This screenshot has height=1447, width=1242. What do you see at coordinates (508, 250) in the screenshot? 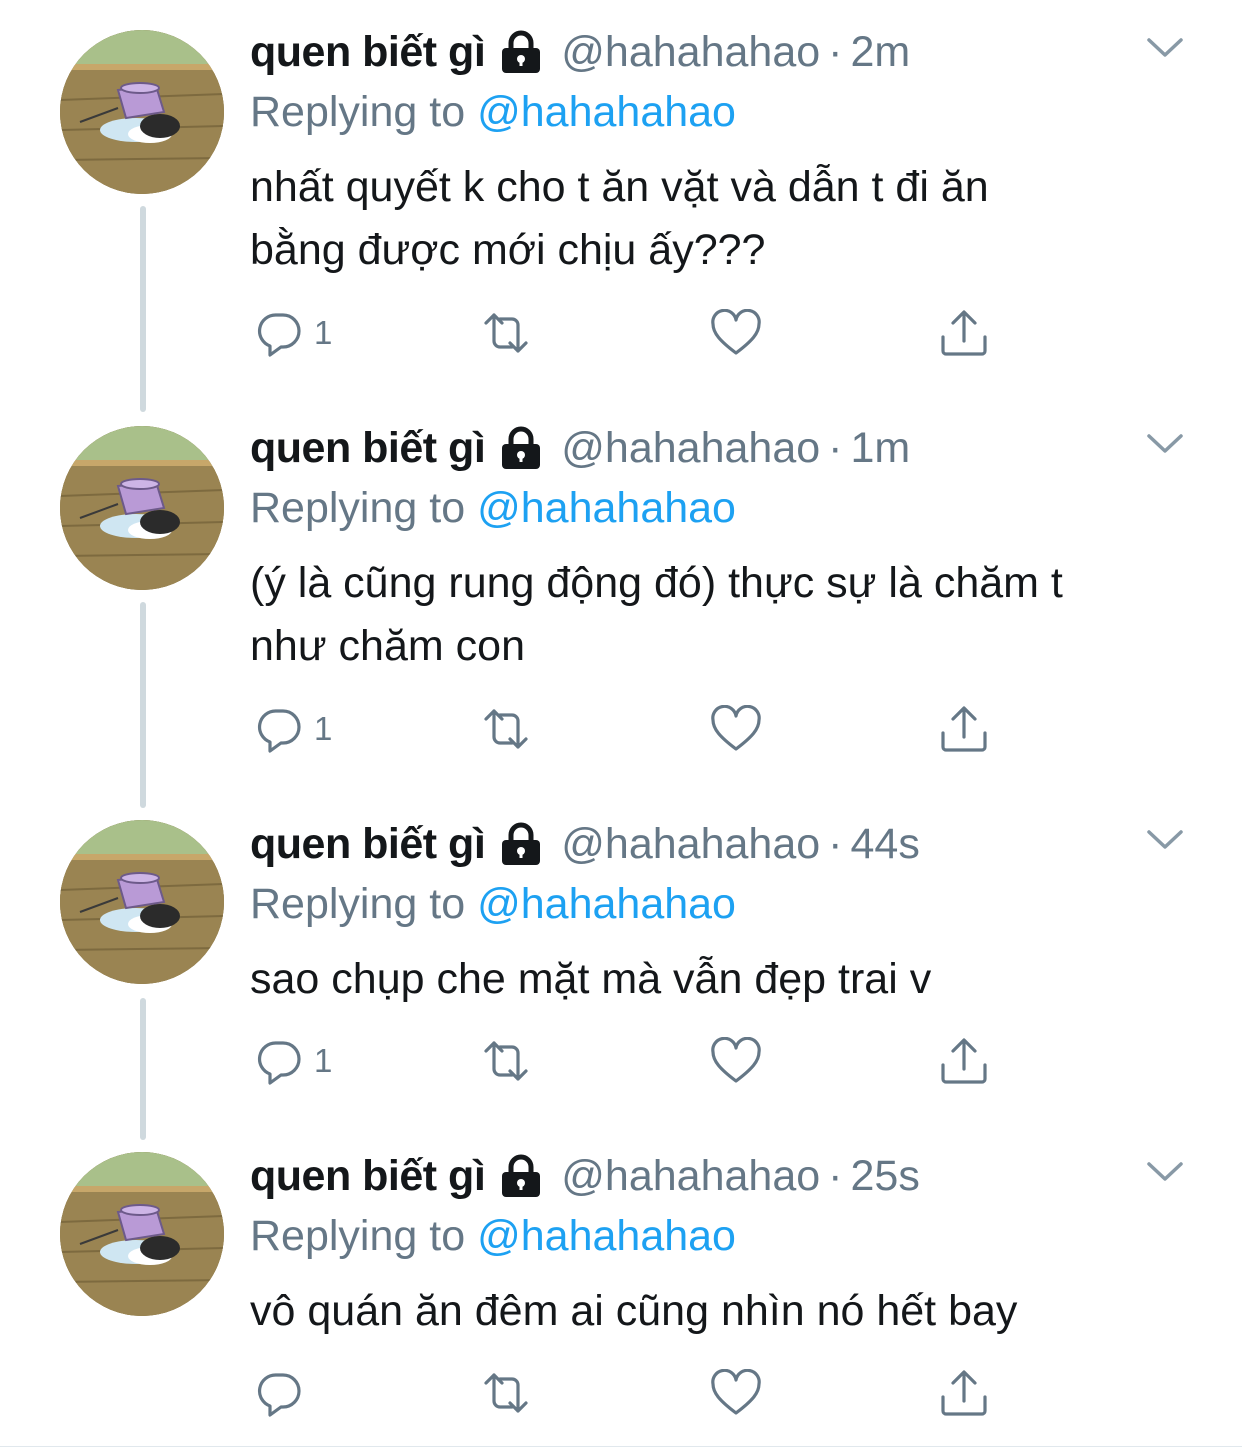
I see `tweet-text-line: bằng được mới chịu ấy???` at bounding box center [508, 250].